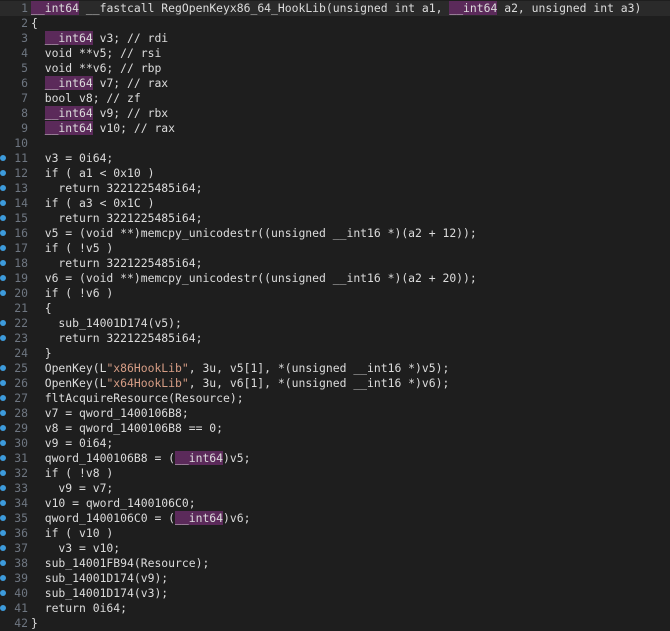  I want to click on string-literal: "x86HookLib", so click(147, 368).